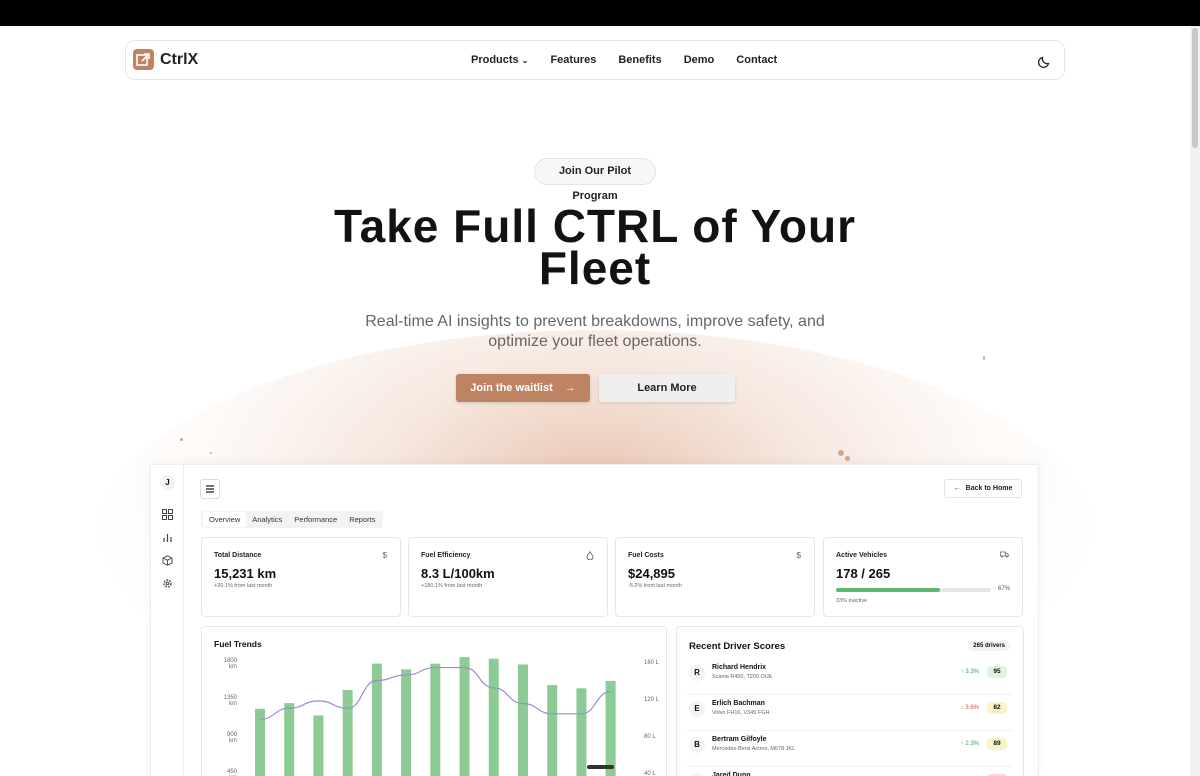 The height and width of the screenshot is (776, 1200). What do you see at coordinates (362, 519) in the screenshot?
I see `tab-reports: Reports` at bounding box center [362, 519].